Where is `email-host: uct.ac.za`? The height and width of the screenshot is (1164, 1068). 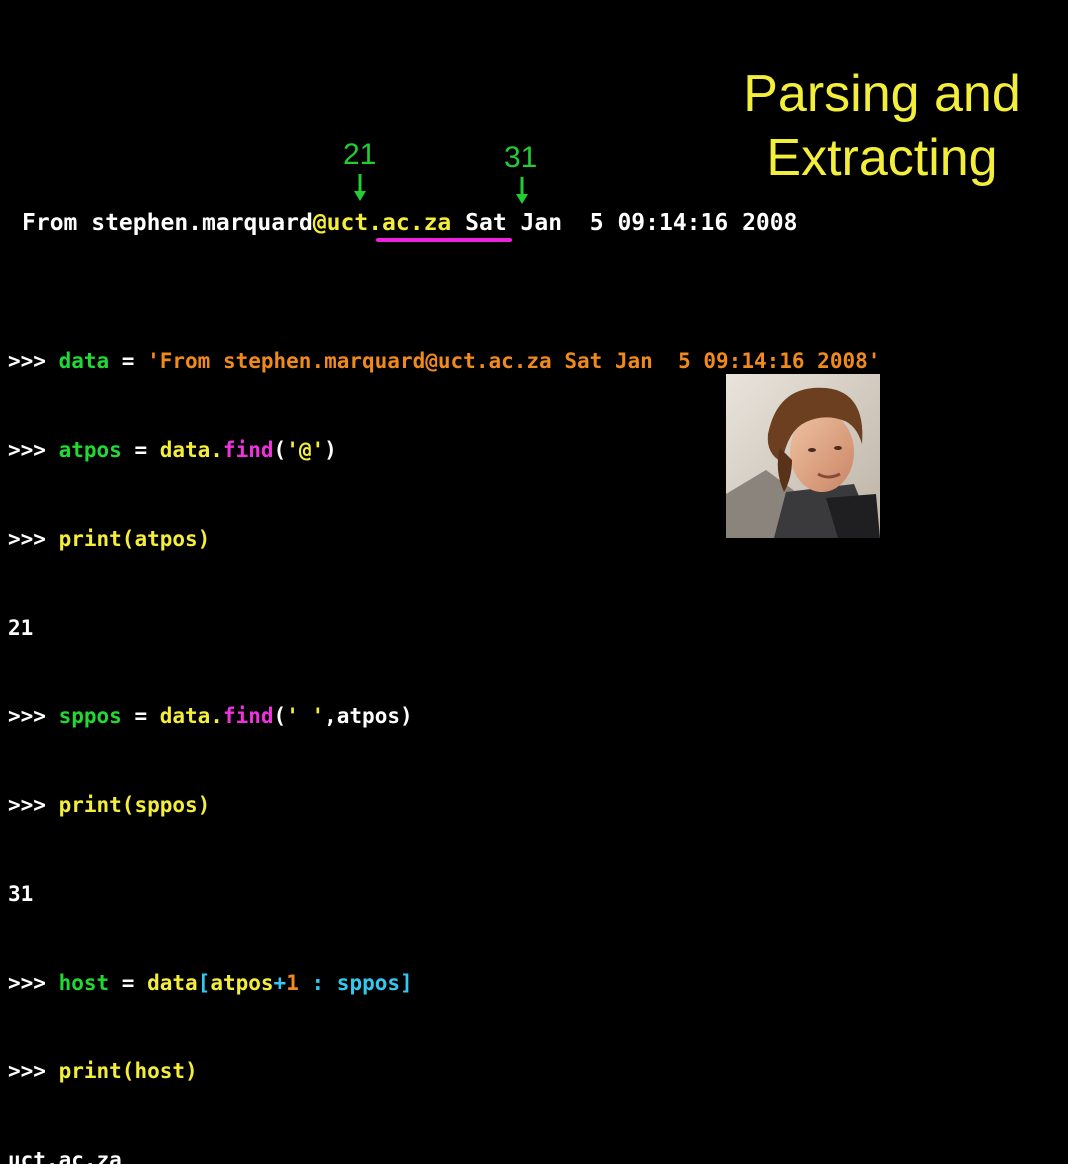
email-host: uct.ac.za is located at coordinates (389, 223).